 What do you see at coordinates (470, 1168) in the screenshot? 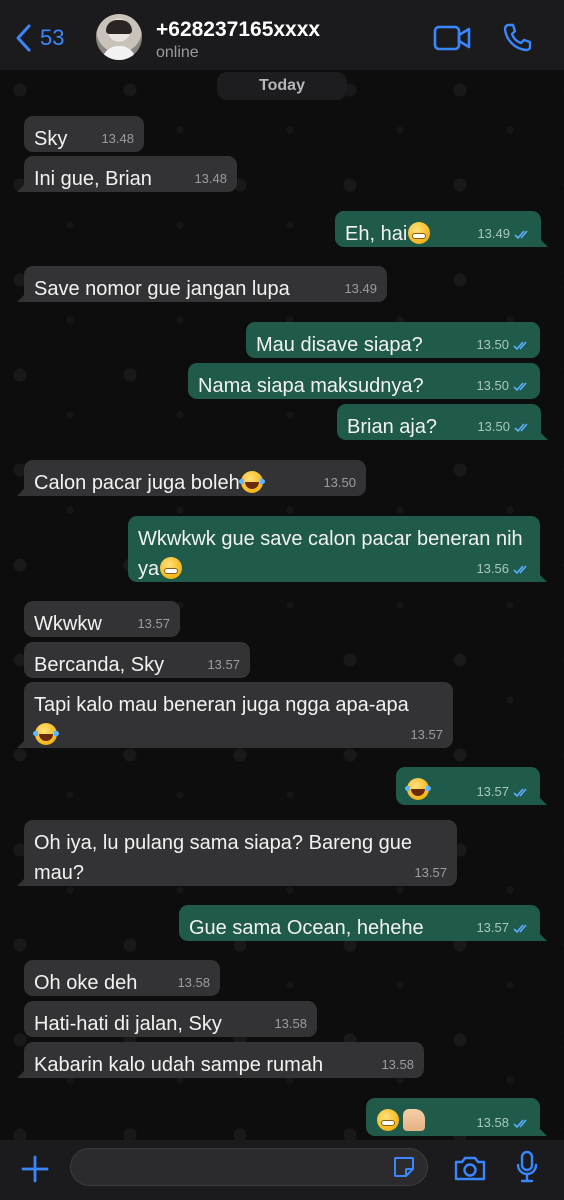
I see `camera-icon` at bounding box center [470, 1168].